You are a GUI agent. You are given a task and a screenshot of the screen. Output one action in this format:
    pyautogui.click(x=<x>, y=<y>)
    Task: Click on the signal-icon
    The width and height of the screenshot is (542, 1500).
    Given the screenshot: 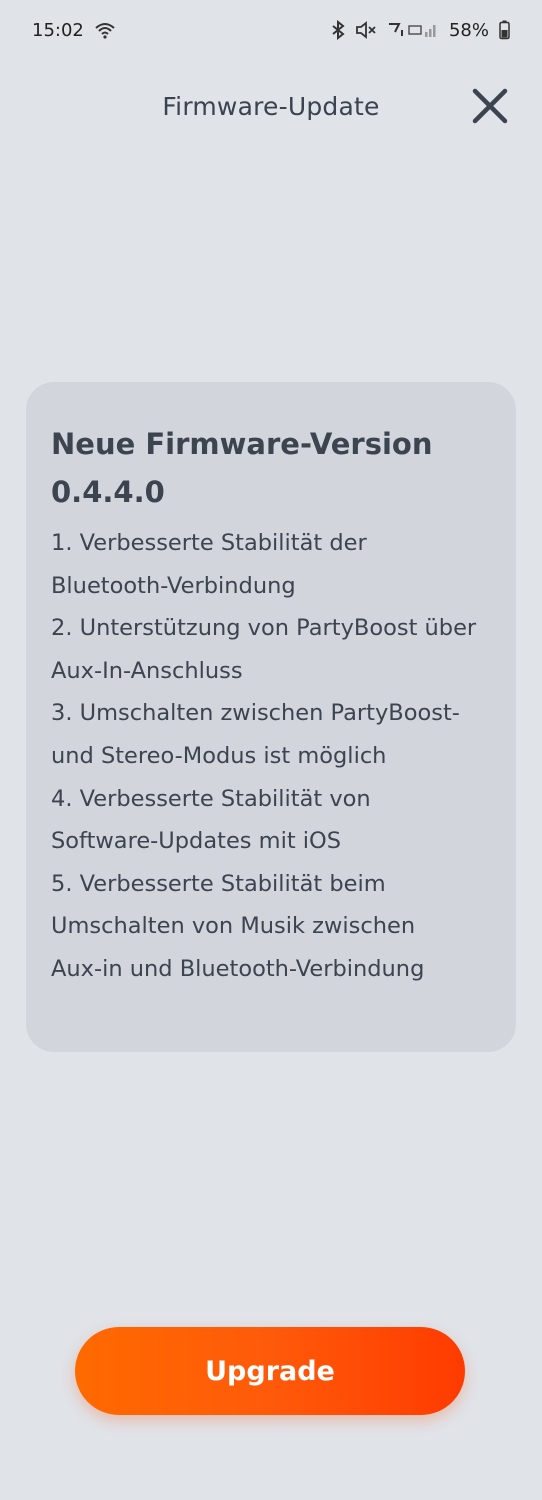 What is the action you would take?
    pyautogui.click(x=413, y=30)
    